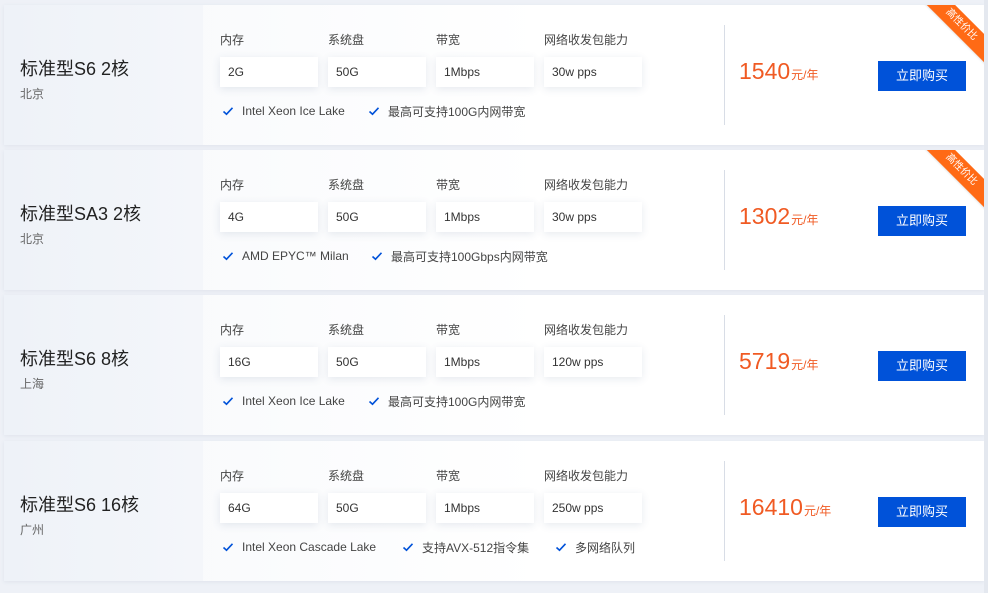 This screenshot has height=593, width=988. Describe the element at coordinates (269, 362) in the screenshot. I see `spec-value: 16G` at that location.